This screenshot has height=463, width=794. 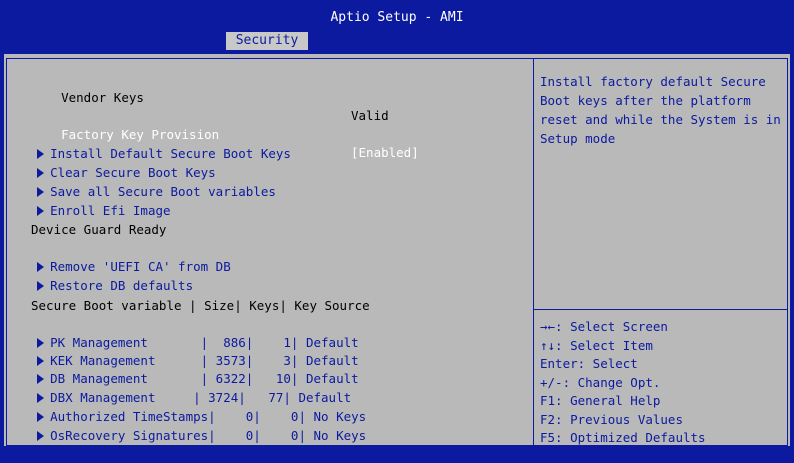 What do you see at coordinates (149, 144) in the screenshot?
I see `submenu-install-default-keys: Install Default Secure Boot Keys` at bounding box center [149, 144].